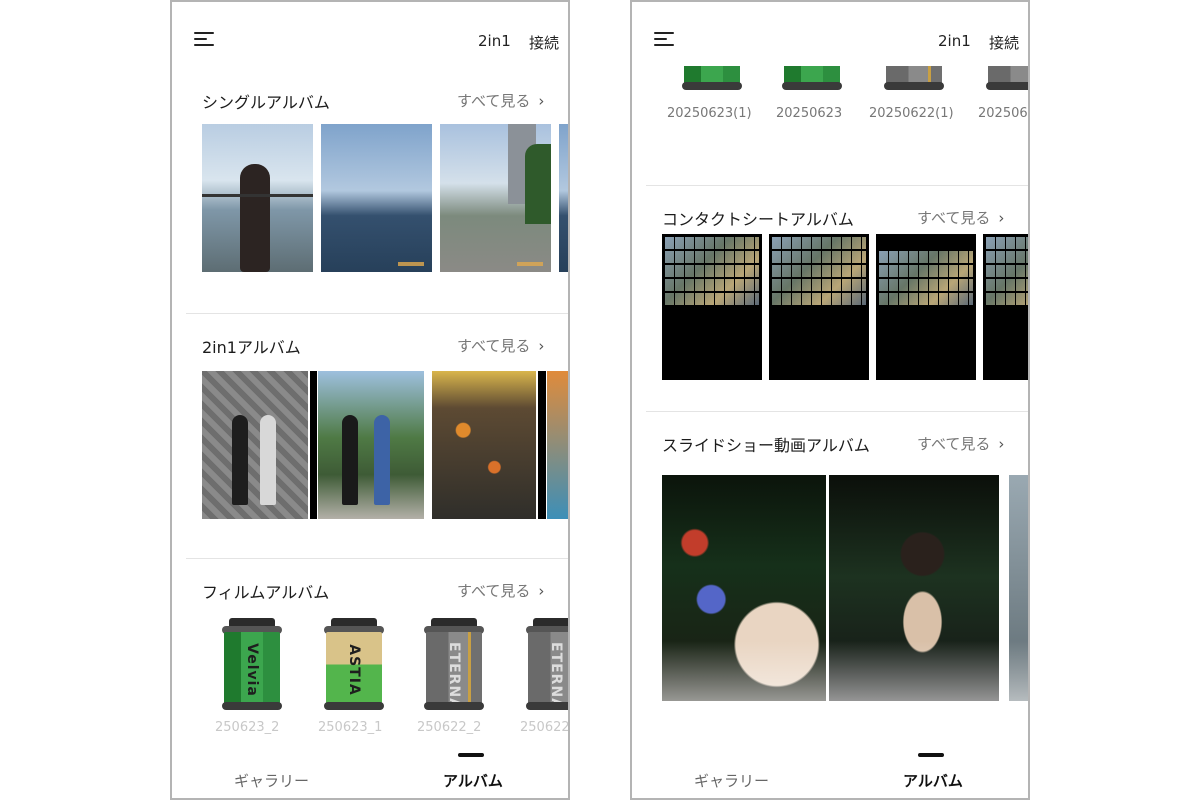  I want to click on film-date-caption: 20250622, so click(1003, 113).